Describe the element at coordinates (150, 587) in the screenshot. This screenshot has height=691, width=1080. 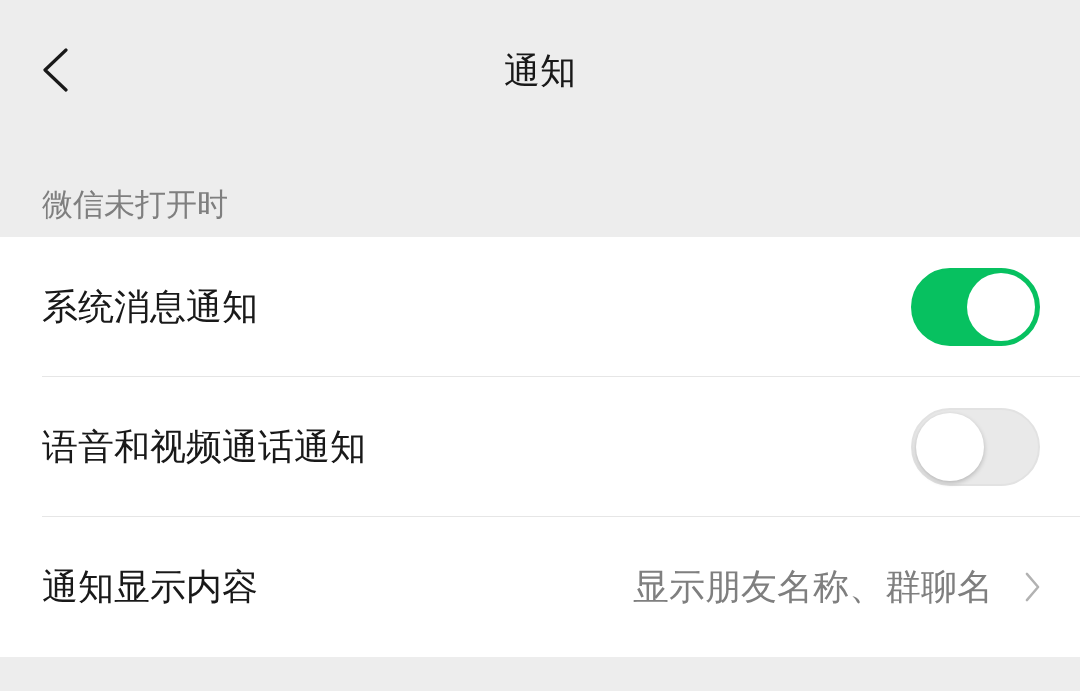
I see `setting-label: 通知显示内容` at that location.